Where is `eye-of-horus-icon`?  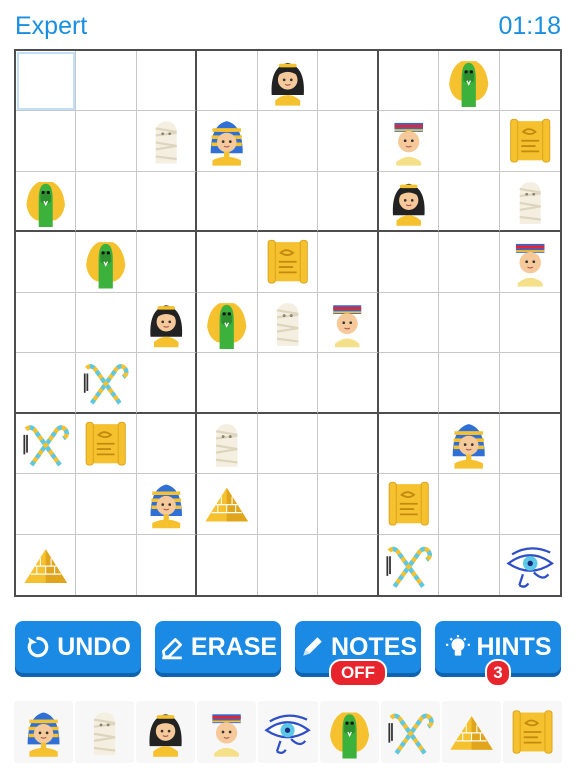
eye-of-horus-icon is located at coordinates (530, 567).